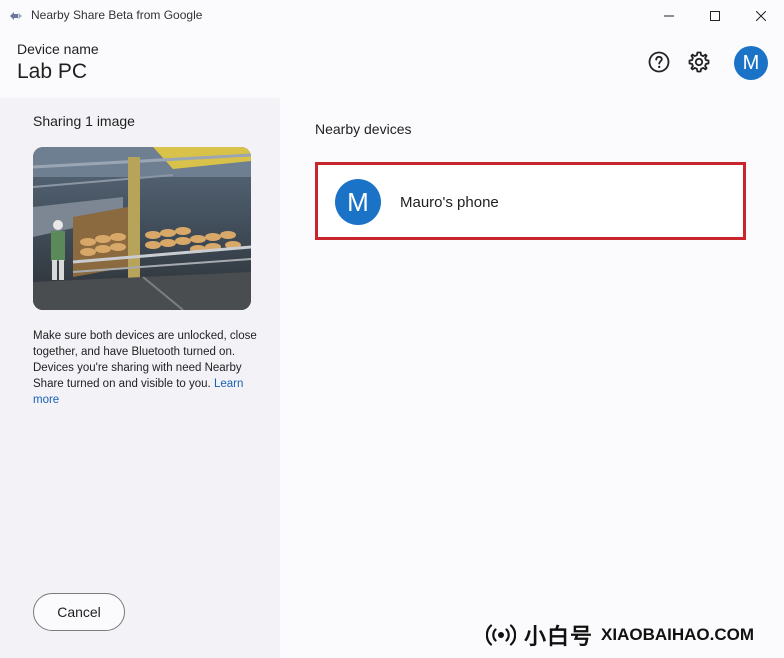 Image resolution: width=784 pixels, height=658 pixels. I want to click on device-item-name: Mauro's phone, so click(449, 202).